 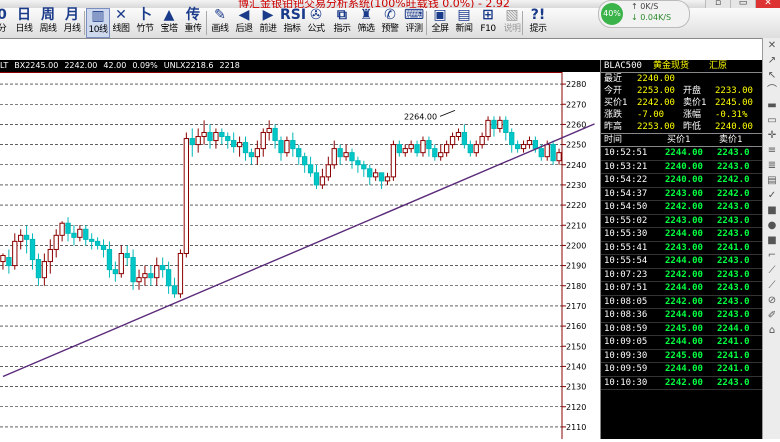 What do you see at coordinates (626, 328) in the screenshot?
I see `tick-time: 10:08:59` at bounding box center [626, 328].